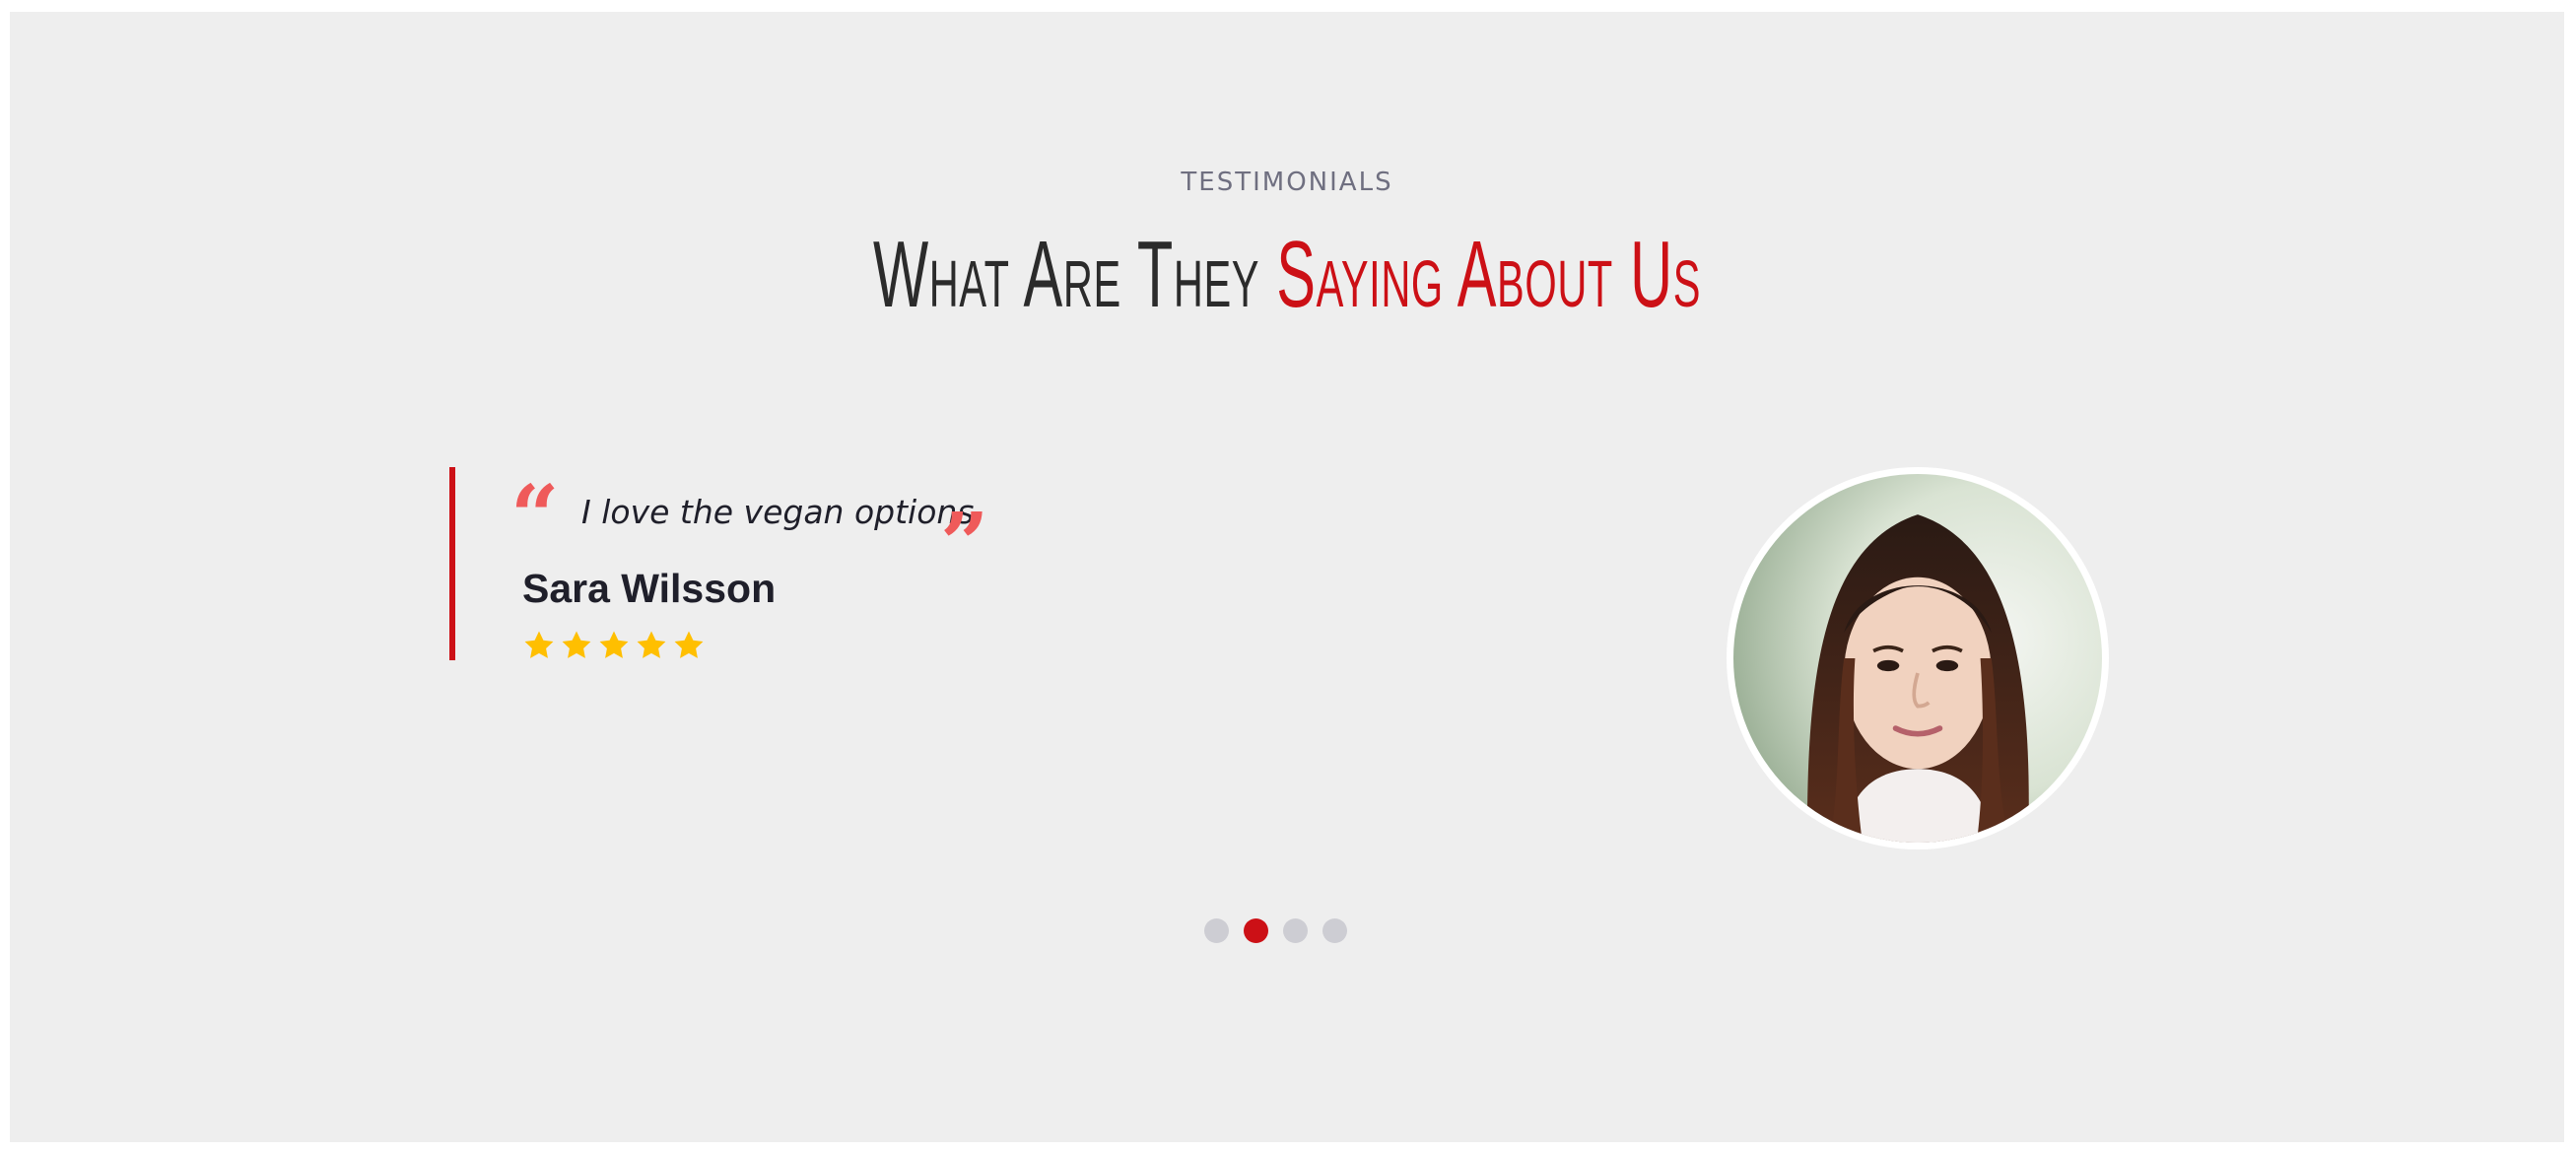  I want to click on section-title: What Are They Saying About Us, so click(1286, 275).